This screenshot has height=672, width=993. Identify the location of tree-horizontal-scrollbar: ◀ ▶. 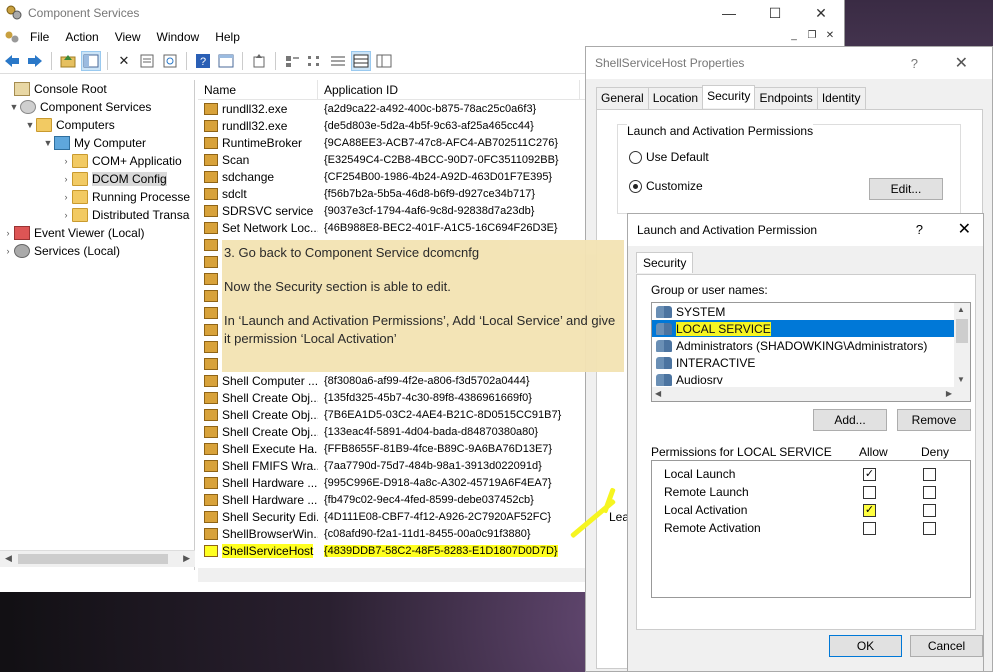
(97, 558).